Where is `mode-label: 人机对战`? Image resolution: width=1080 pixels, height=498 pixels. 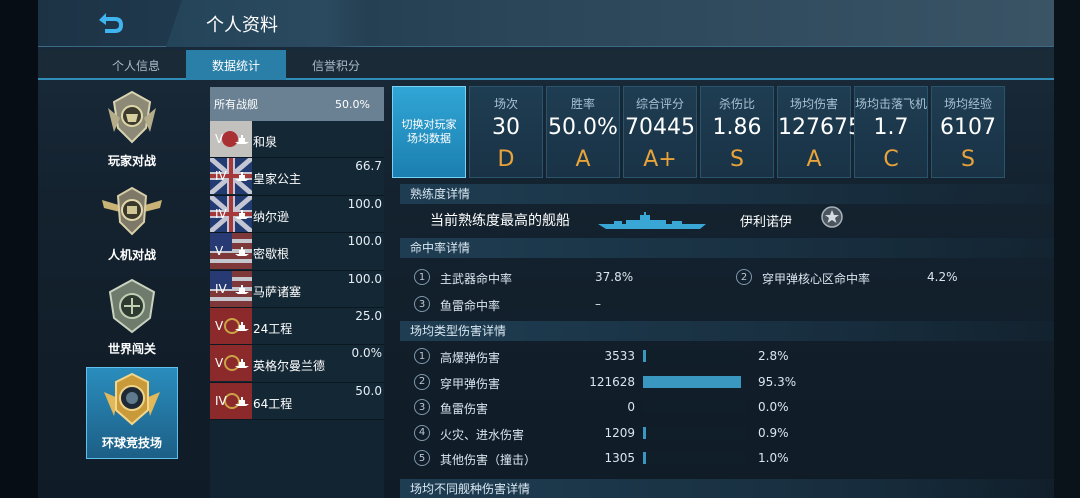
mode-label: 人机对战 is located at coordinates (131, 255).